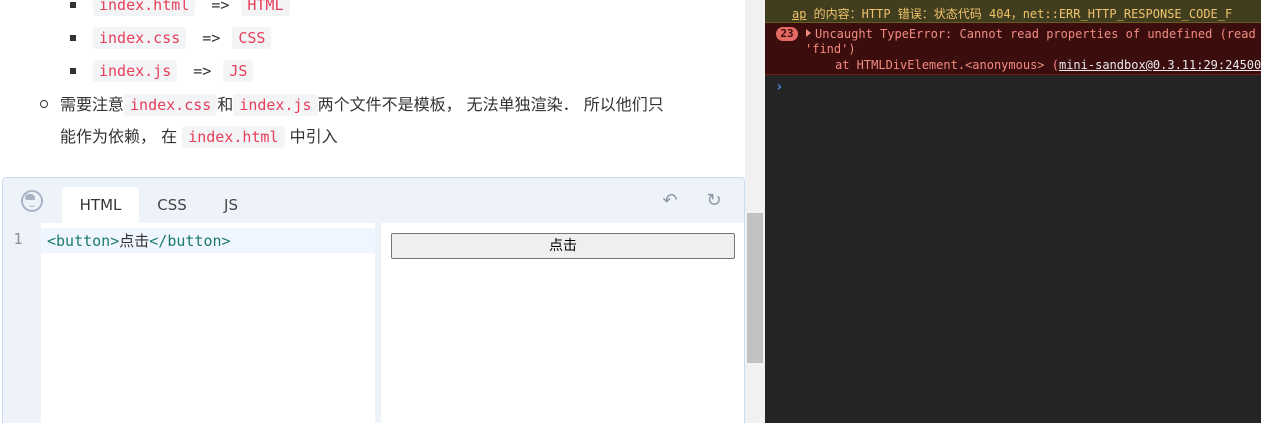 The height and width of the screenshot is (423, 1261). What do you see at coordinates (180, 70) in the screenshot?
I see `list-item: index.js => JS` at bounding box center [180, 70].